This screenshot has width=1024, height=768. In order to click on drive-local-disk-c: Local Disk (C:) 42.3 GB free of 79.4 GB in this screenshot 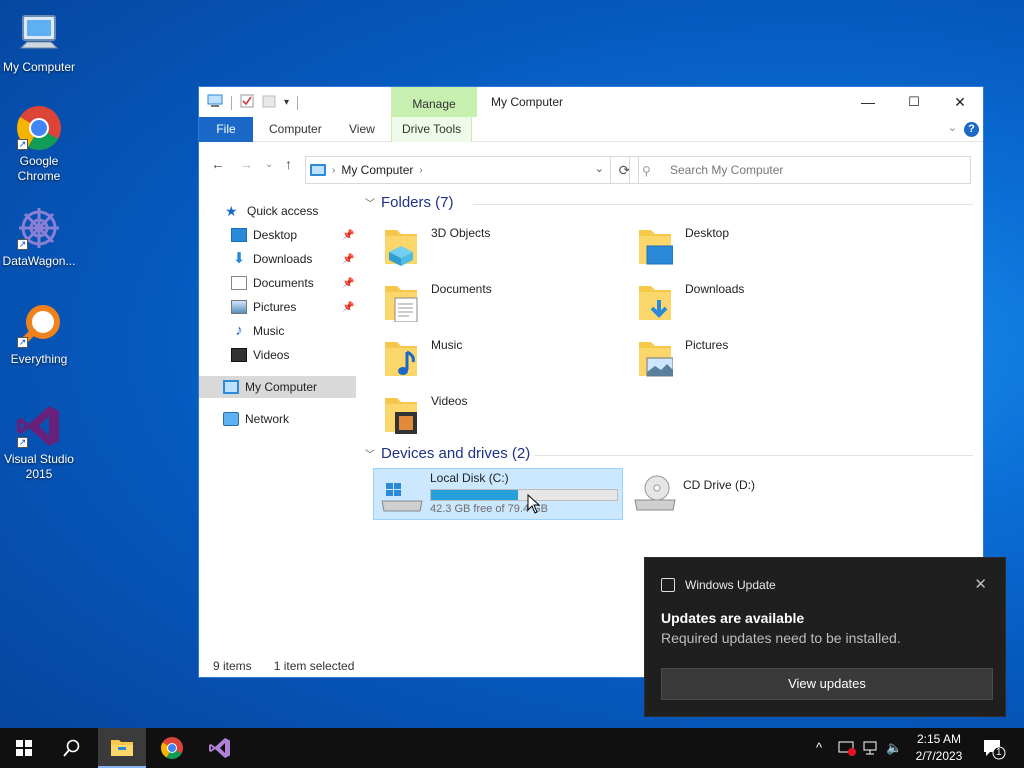, I will do `click(498, 494)`.